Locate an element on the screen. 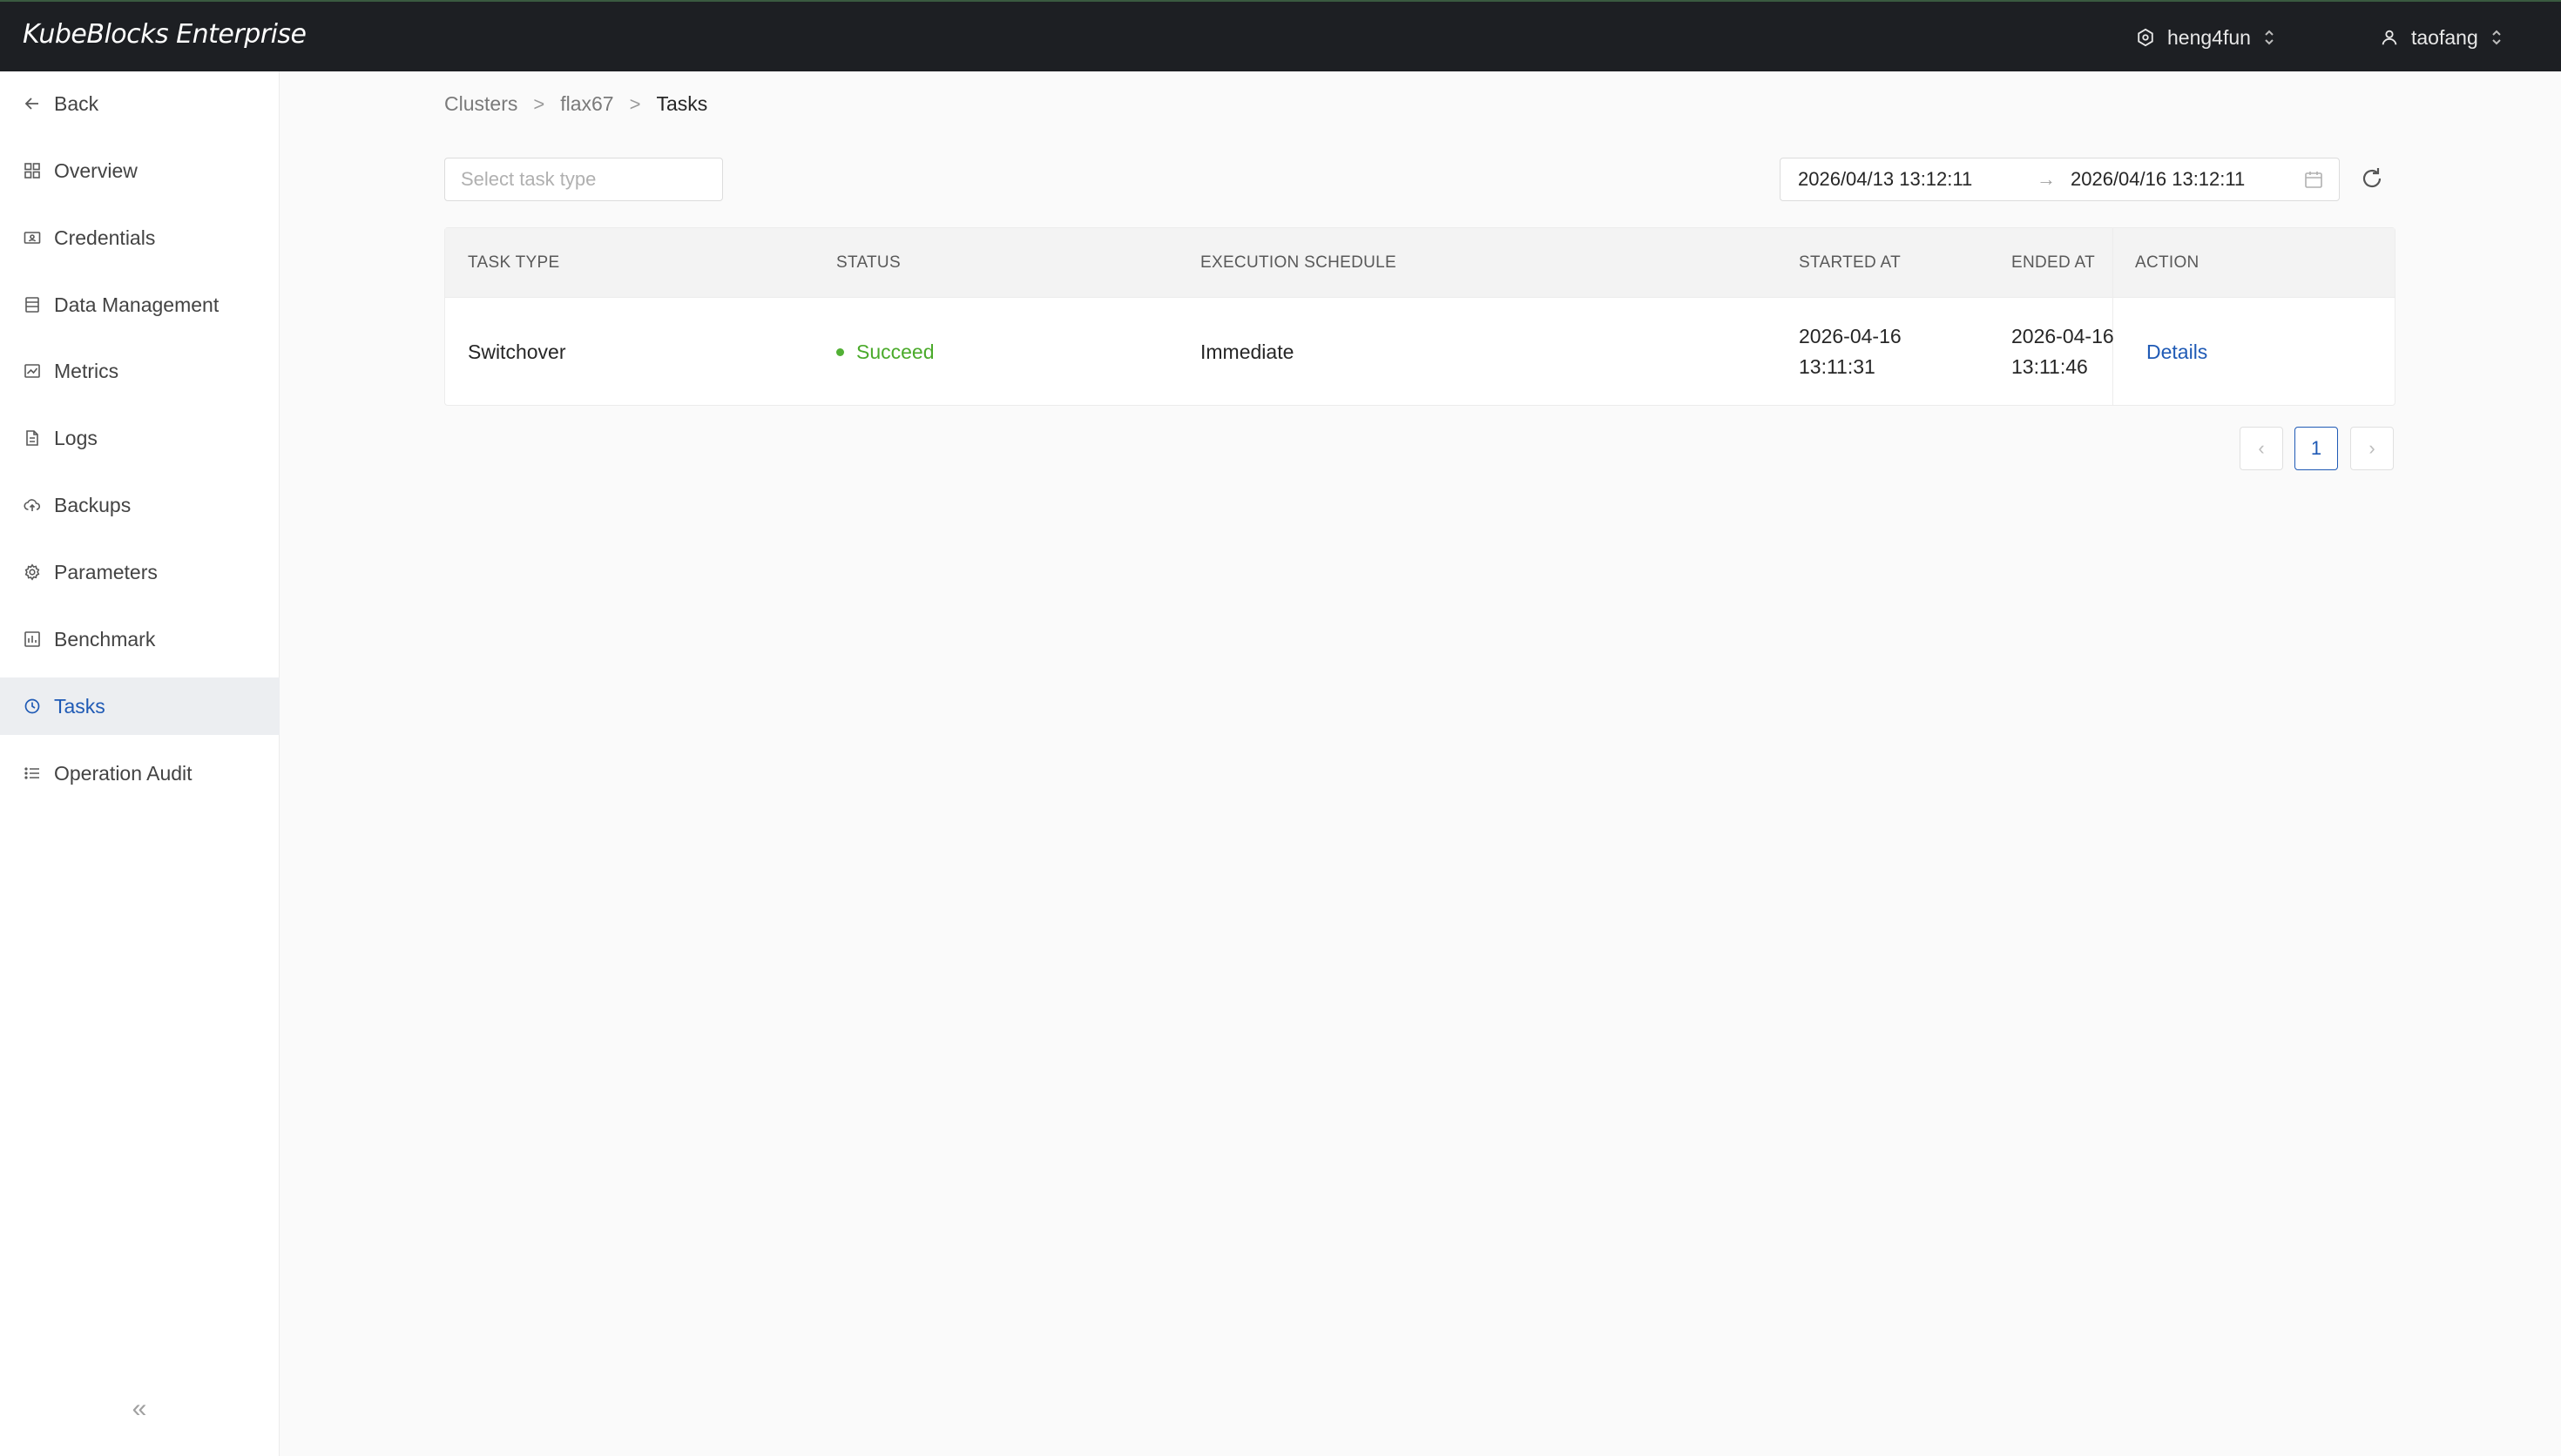 The width and height of the screenshot is (2561, 1456). grid-icon is located at coordinates (32, 170).